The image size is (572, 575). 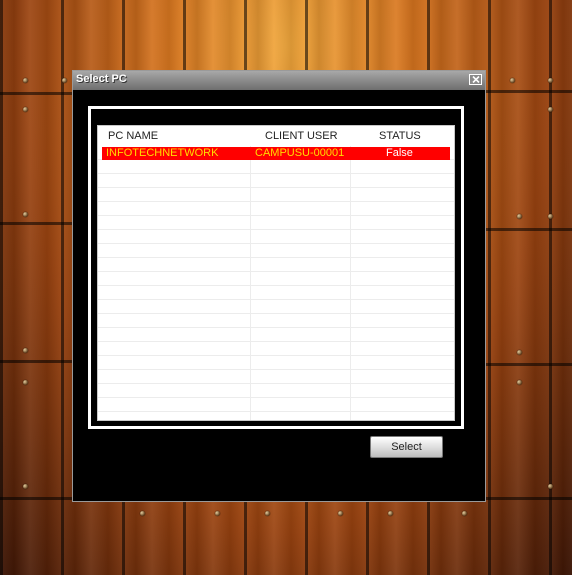 I want to click on grid-header: PC NAME CLIENT USER STATUS, so click(x=276, y=136).